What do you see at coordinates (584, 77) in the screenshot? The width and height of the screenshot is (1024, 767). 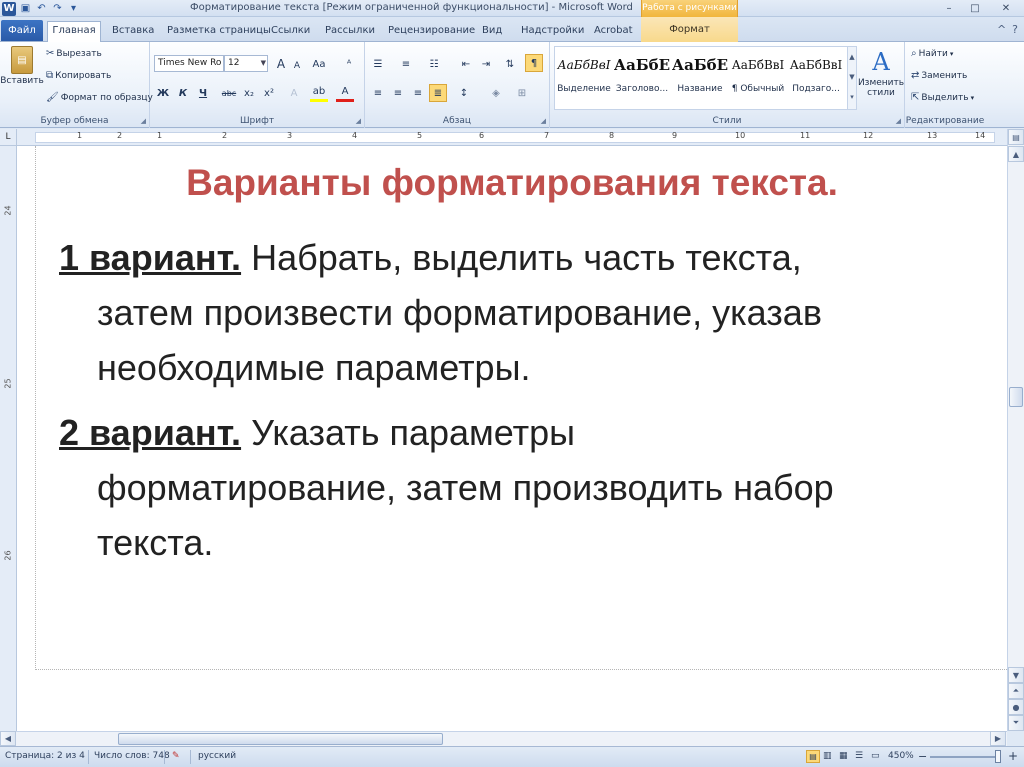 I see `style-emphasis: АаБбВвІ Выделение` at bounding box center [584, 77].